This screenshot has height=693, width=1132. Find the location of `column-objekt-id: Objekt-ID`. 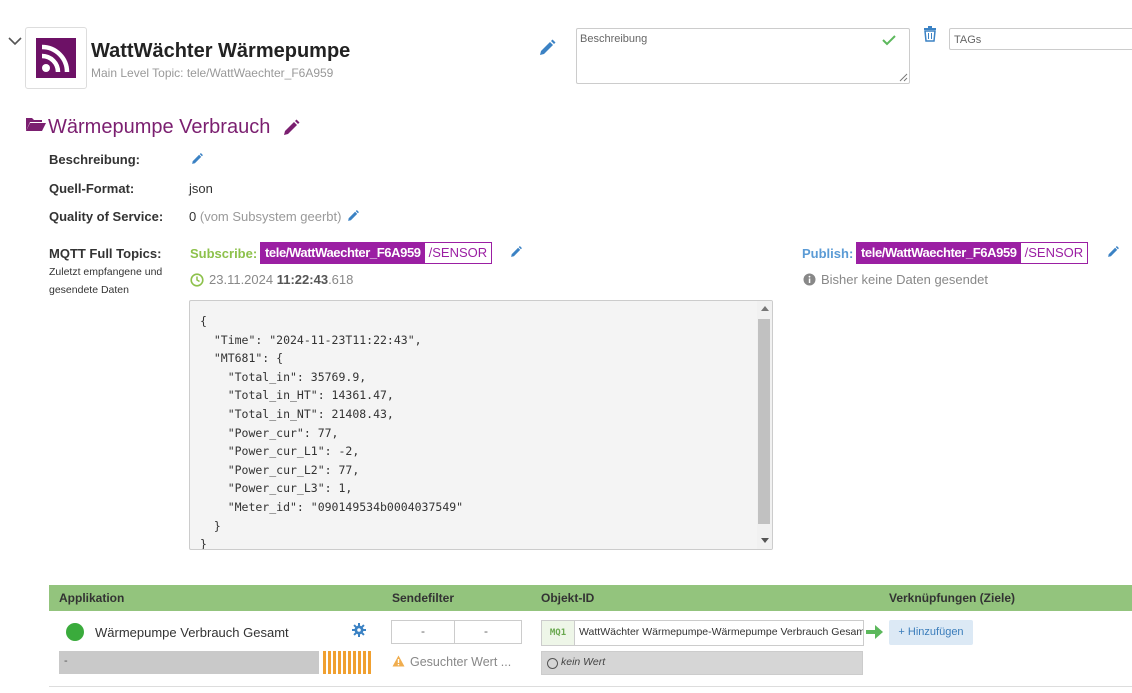

column-objekt-id: Objekt-ID is located at coordinates (568, 598).